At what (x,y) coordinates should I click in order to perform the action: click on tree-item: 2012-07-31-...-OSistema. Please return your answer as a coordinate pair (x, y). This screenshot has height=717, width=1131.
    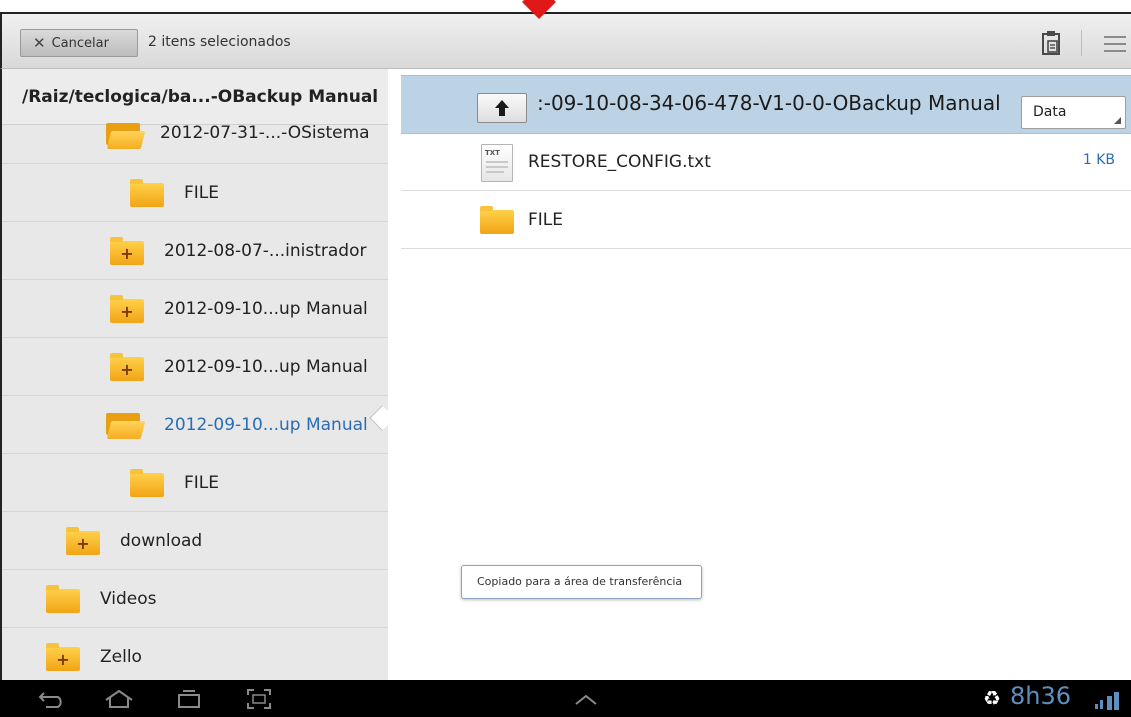
    Looking at the image, I should click on (195, 143).